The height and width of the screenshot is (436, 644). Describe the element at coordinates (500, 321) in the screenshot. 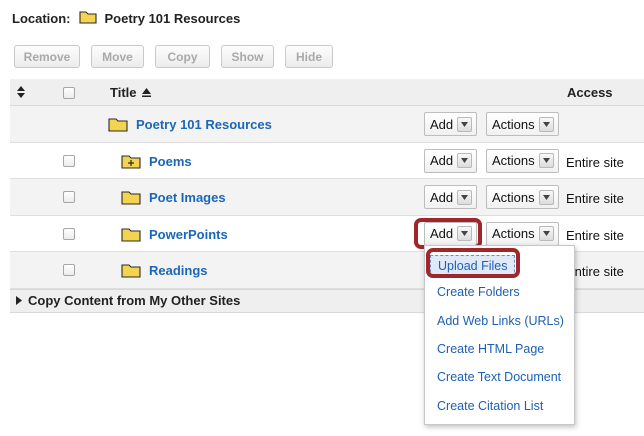

I see `menu-item-add-web-links: Add Web Links (URLs)` at that location.